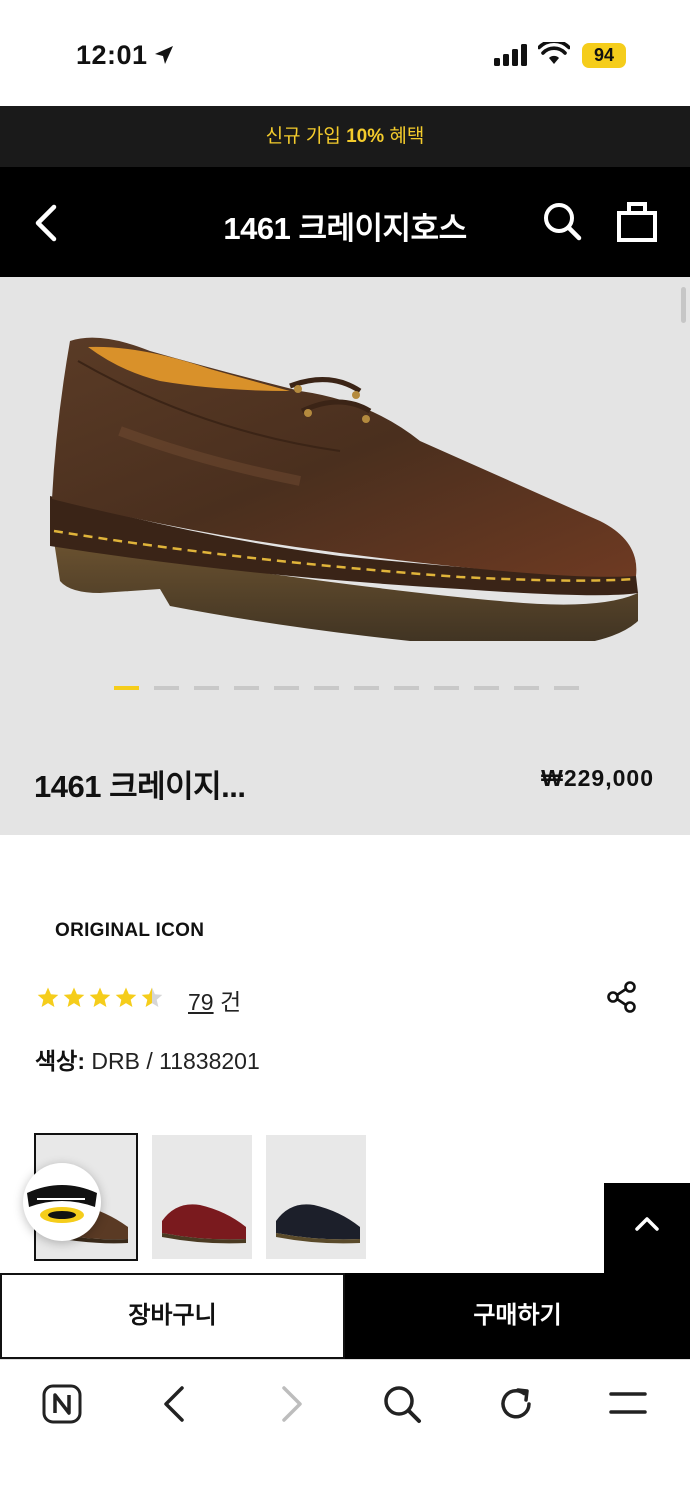  Describe the element at coordinates (201, 1002) in the screenshot. I see `review-count-number: 79` at that location.